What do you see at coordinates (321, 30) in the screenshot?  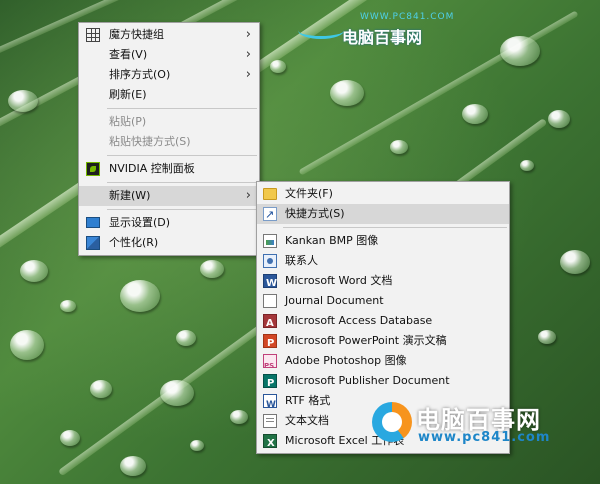 I see `watermark-swoosh-icon` at bounding box center [321, 30].